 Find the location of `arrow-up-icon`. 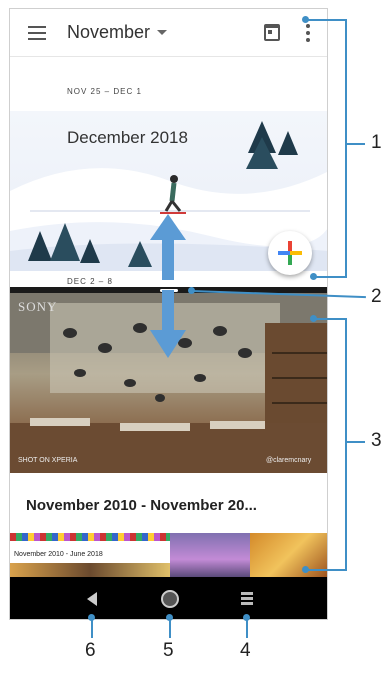

arrow-up-icon is located at coordinates (168, 227).